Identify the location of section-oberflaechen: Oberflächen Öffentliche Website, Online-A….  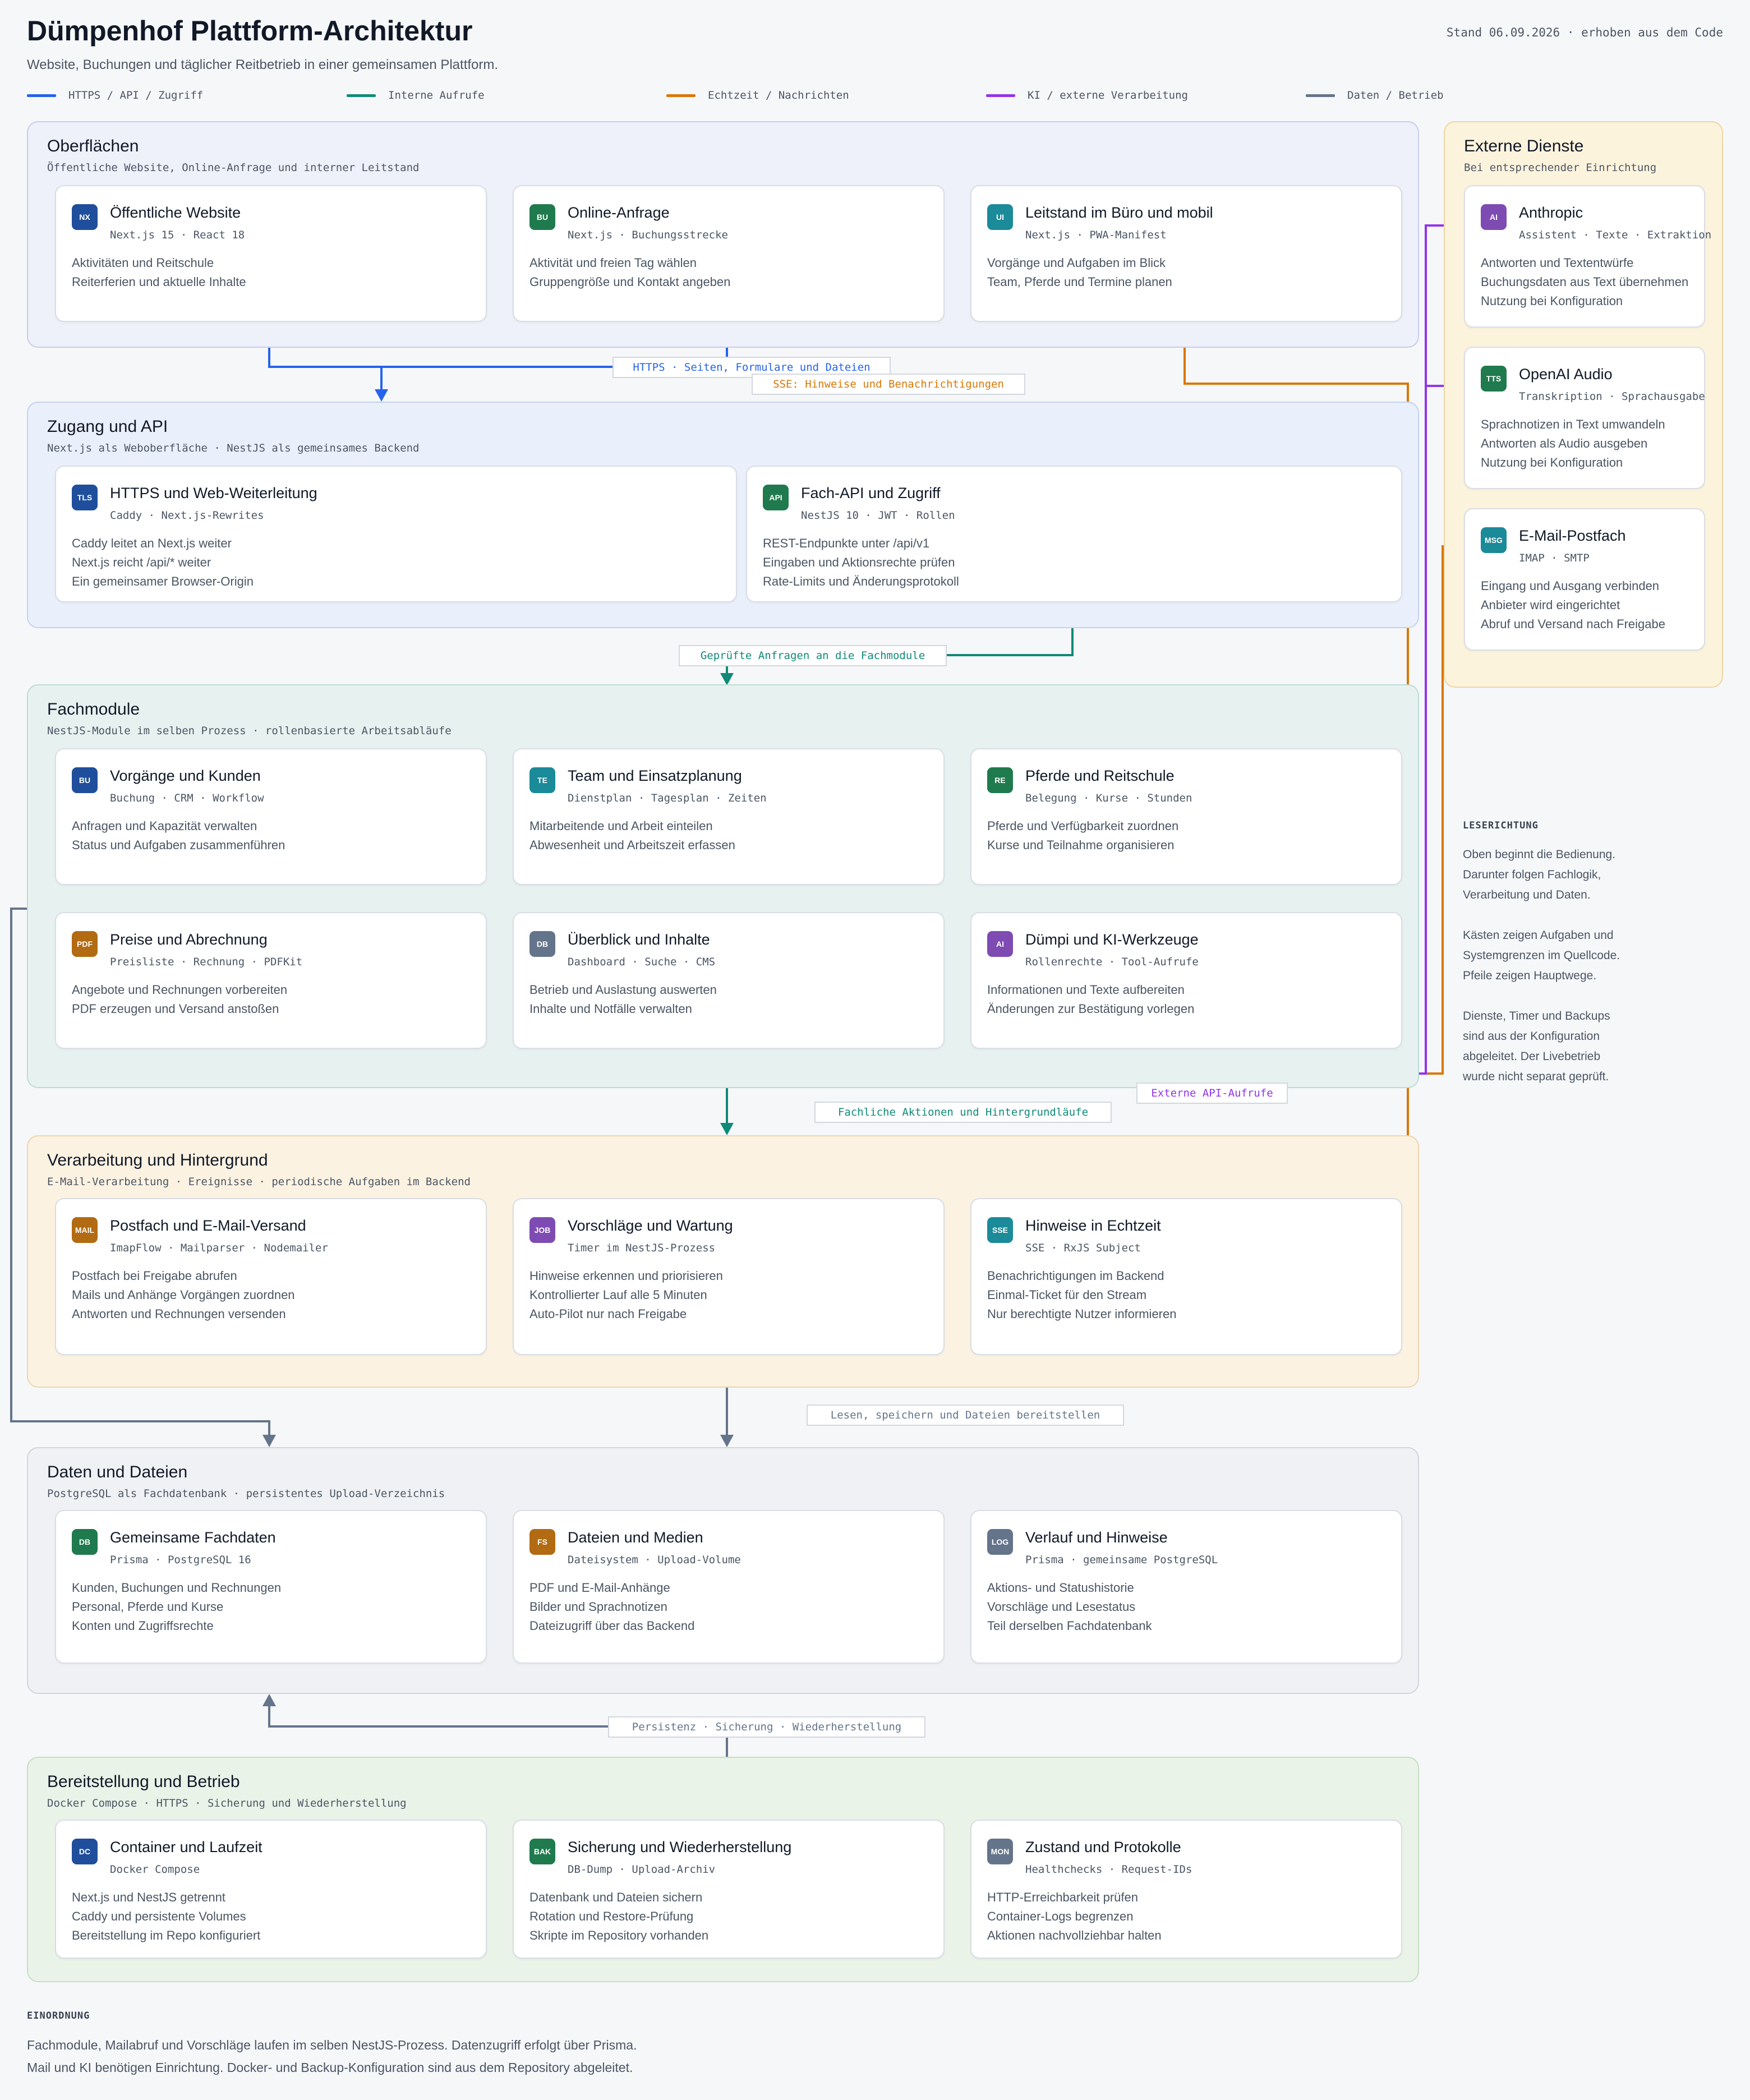
(723, 235).